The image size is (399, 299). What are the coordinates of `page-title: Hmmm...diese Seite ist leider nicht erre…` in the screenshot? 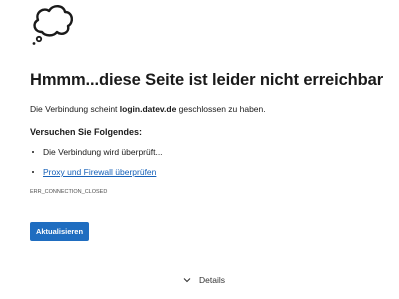 It's located at (207, 80).